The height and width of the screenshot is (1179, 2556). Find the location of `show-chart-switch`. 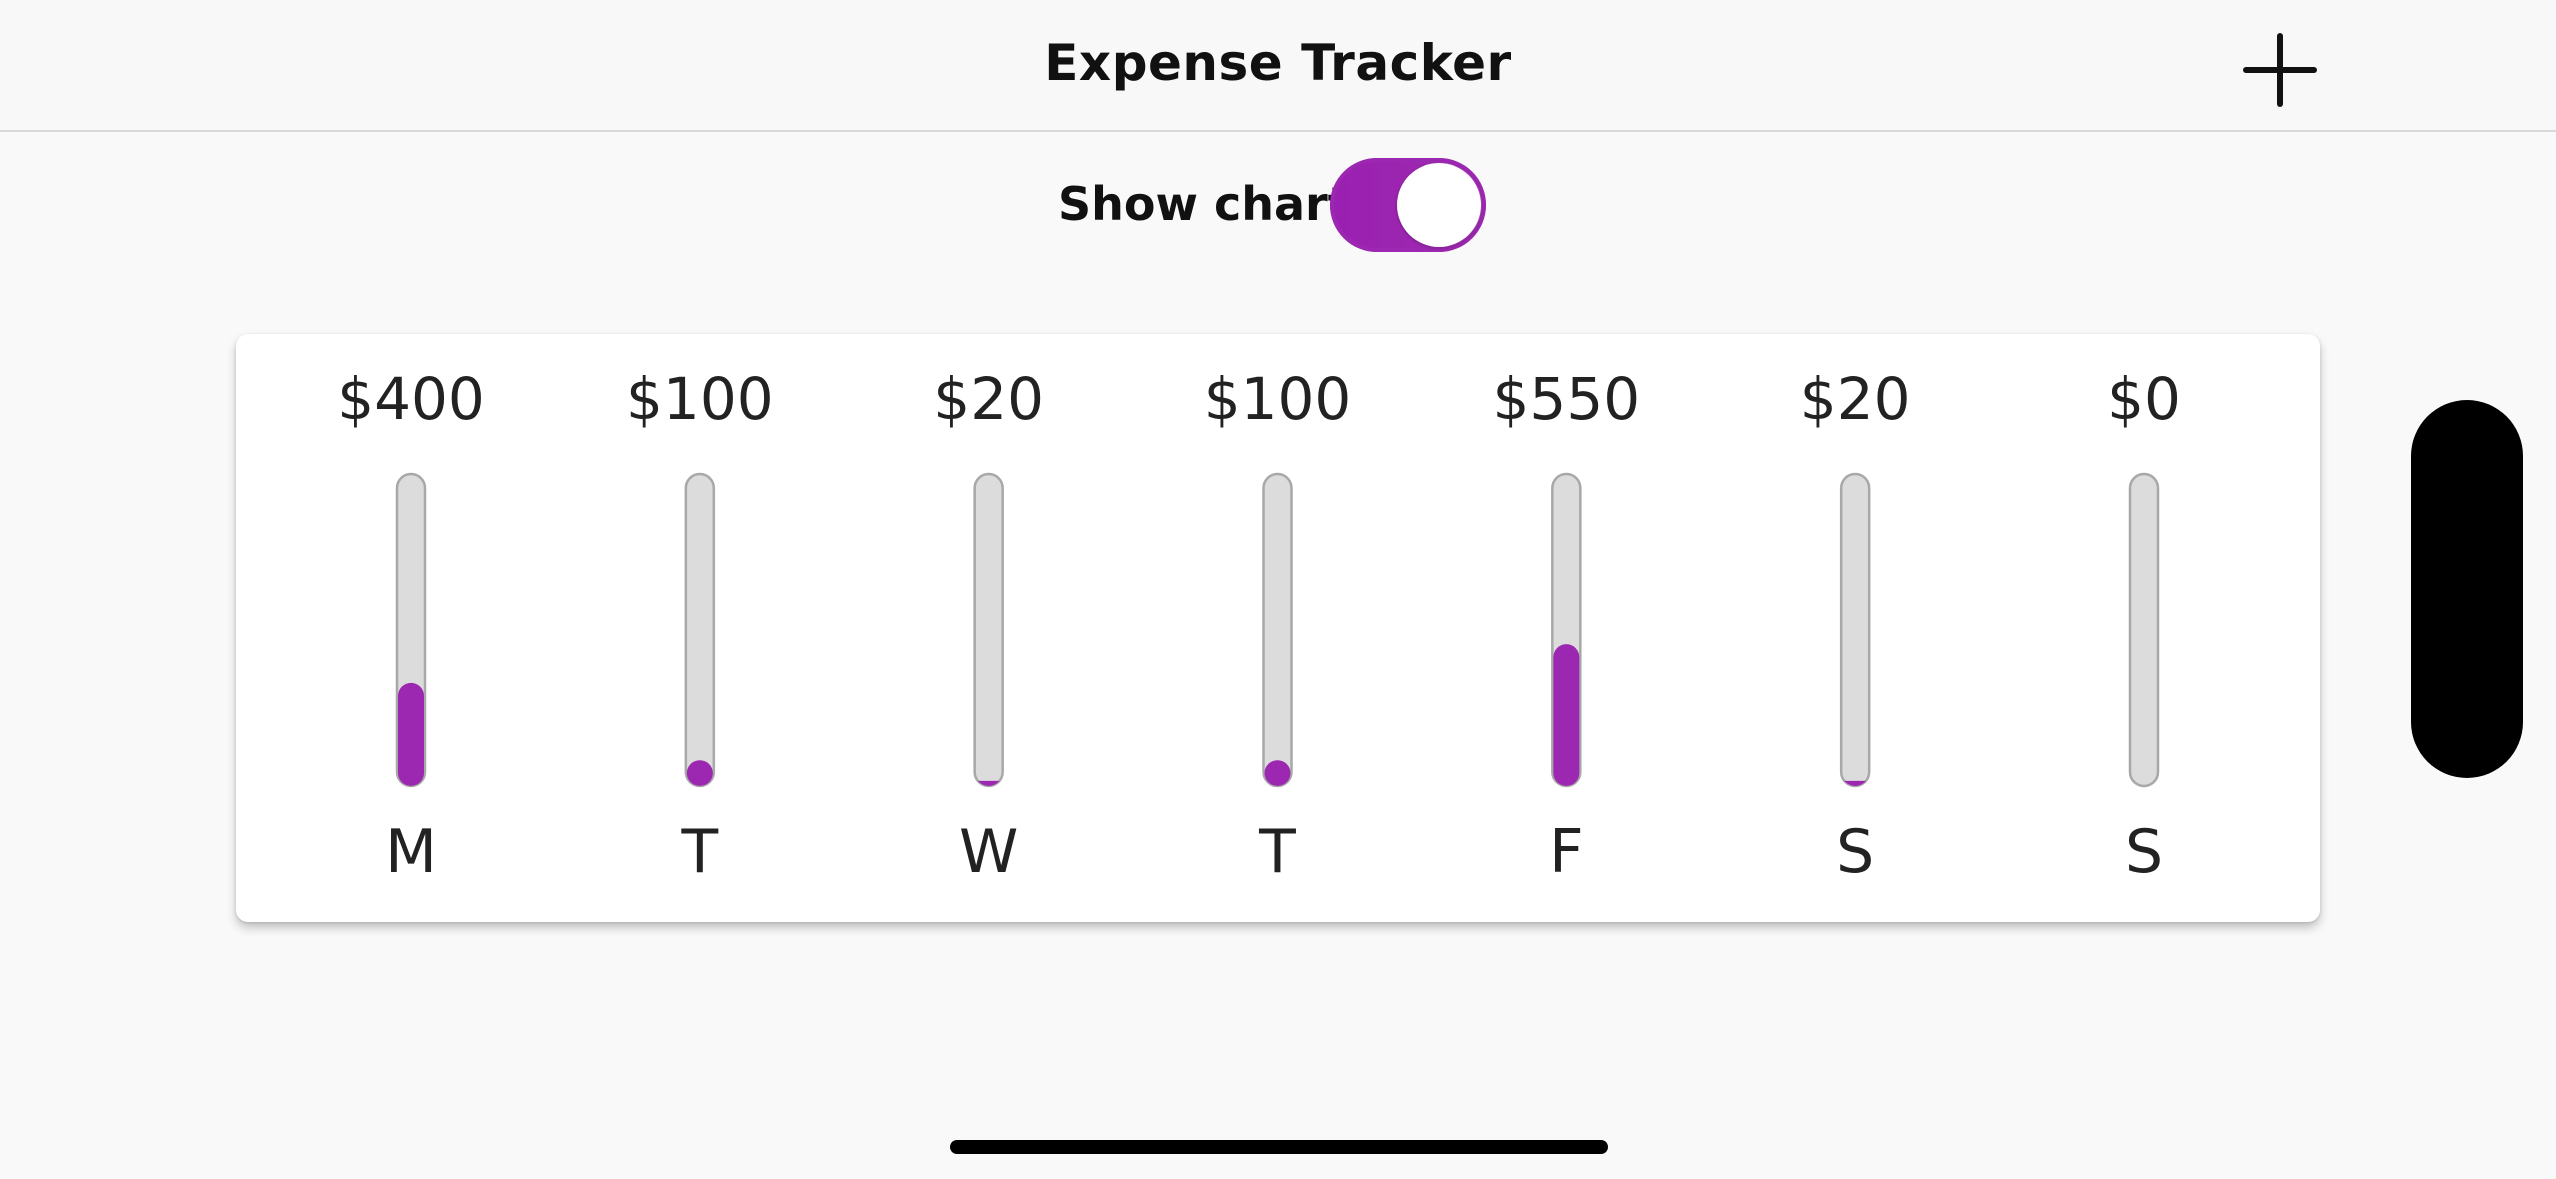

show-chart-switch is located at coordinates (1408, 205).